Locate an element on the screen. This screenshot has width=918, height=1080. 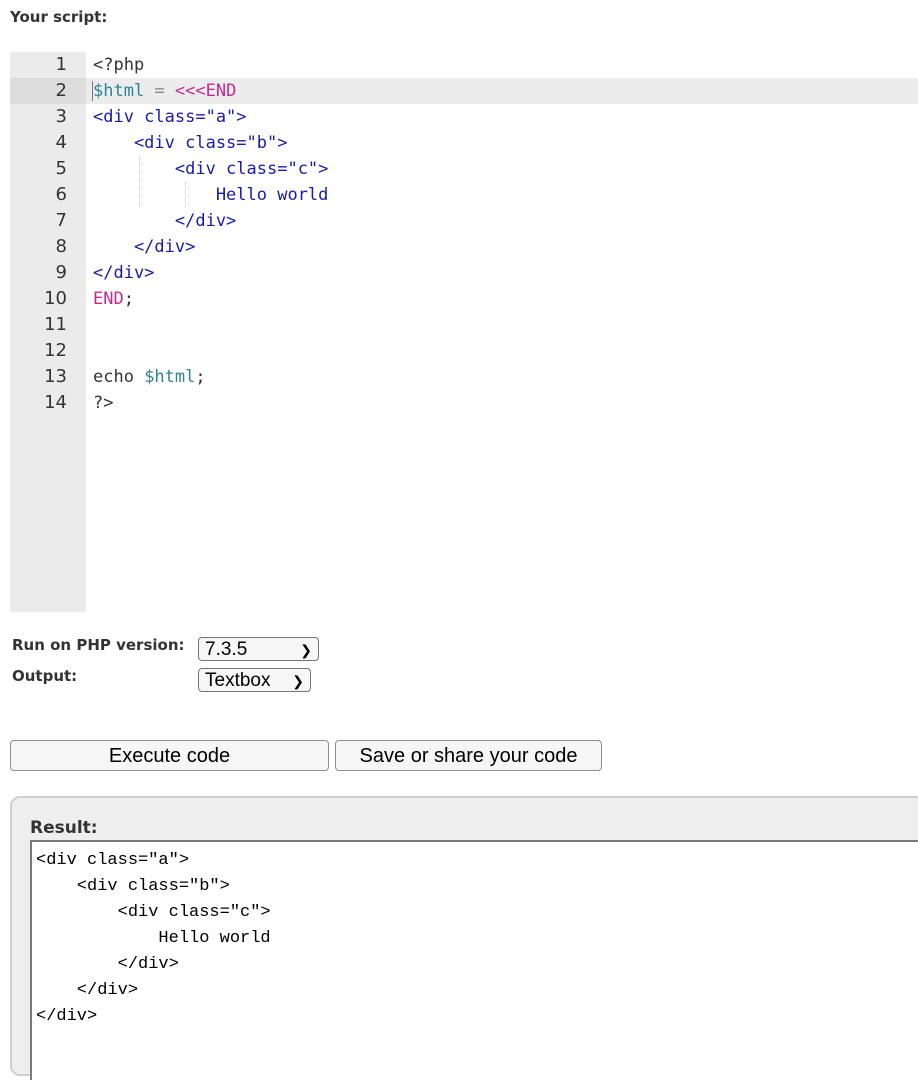
code-line: 9 </div> is located at coordinates (464, 273).